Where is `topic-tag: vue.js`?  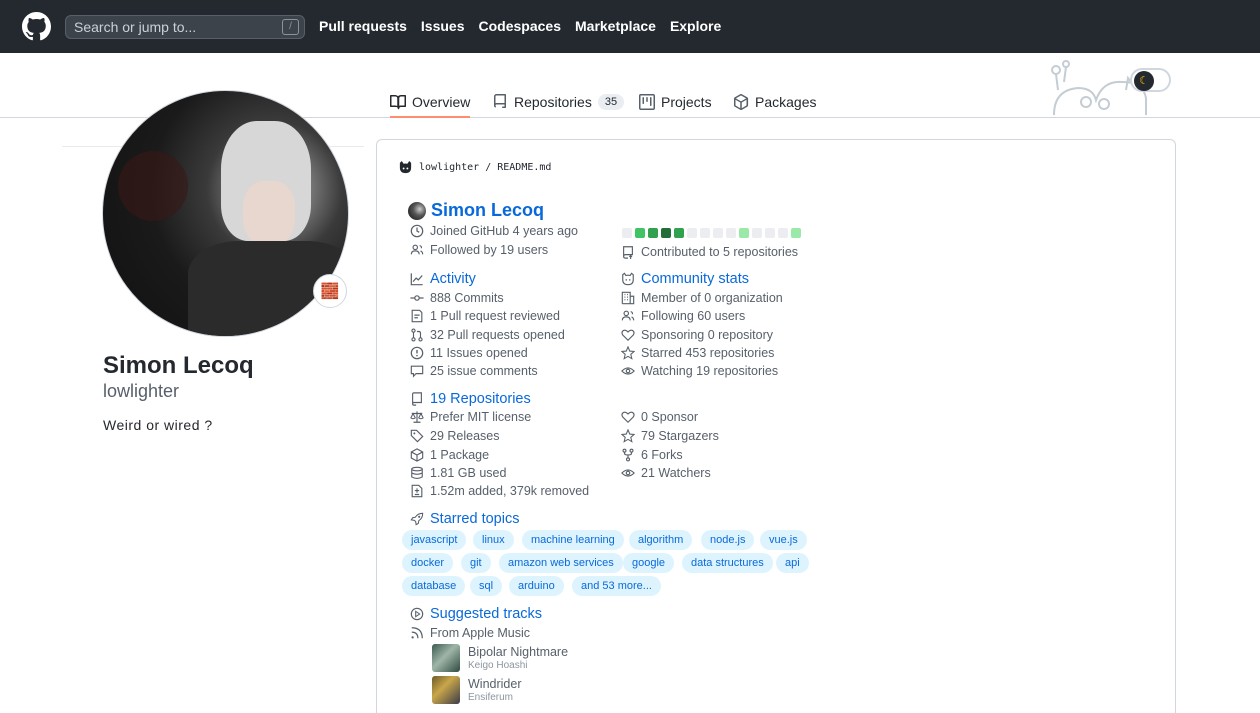
topic-tag: vue.js is located at coordinates (783, 540).